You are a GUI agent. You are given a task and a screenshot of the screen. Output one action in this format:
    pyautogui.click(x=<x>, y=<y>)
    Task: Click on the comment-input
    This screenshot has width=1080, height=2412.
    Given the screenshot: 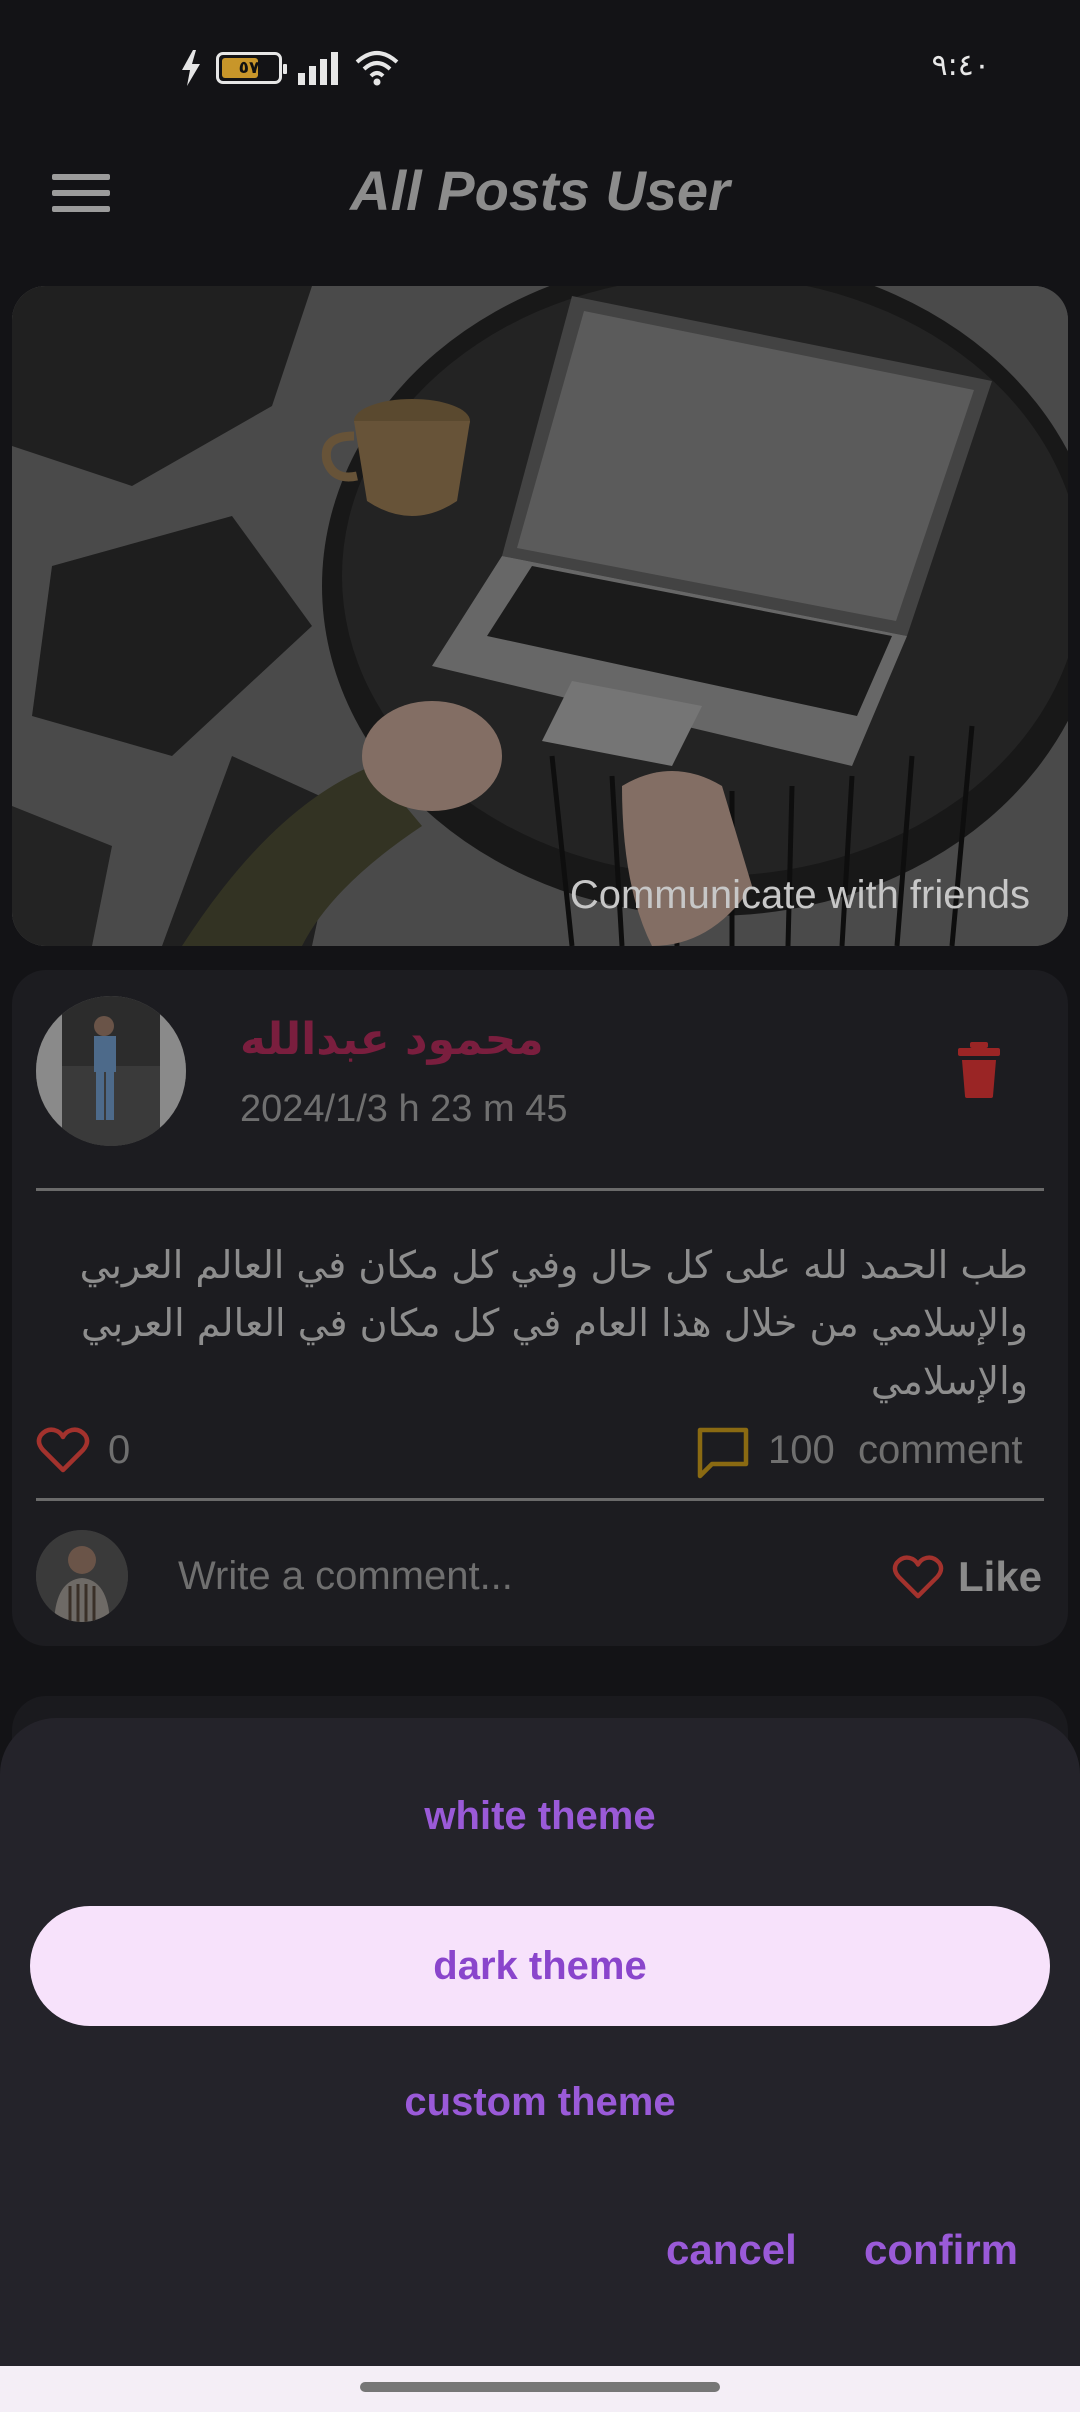 What is the action you would take?
    pyautogui.click(x=418, y=1576)
    